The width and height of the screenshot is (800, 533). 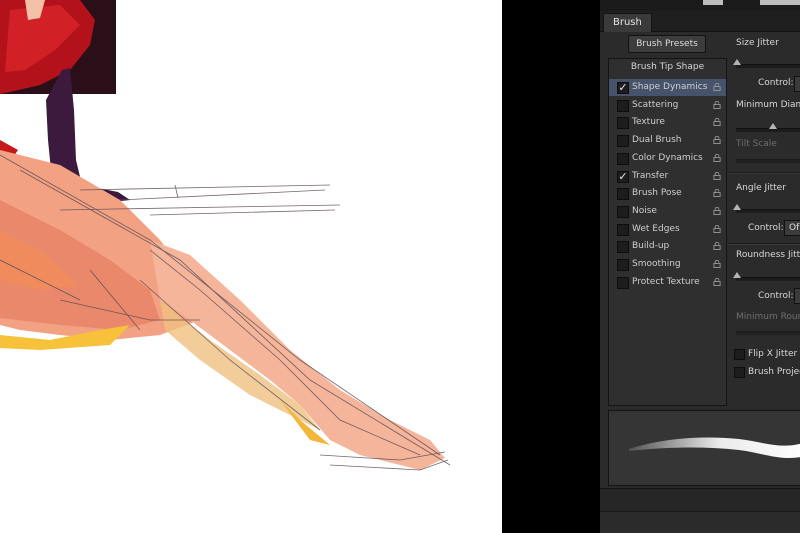 I want to click on brush-option-scattering: Scattering, so click(x=667, y=105).